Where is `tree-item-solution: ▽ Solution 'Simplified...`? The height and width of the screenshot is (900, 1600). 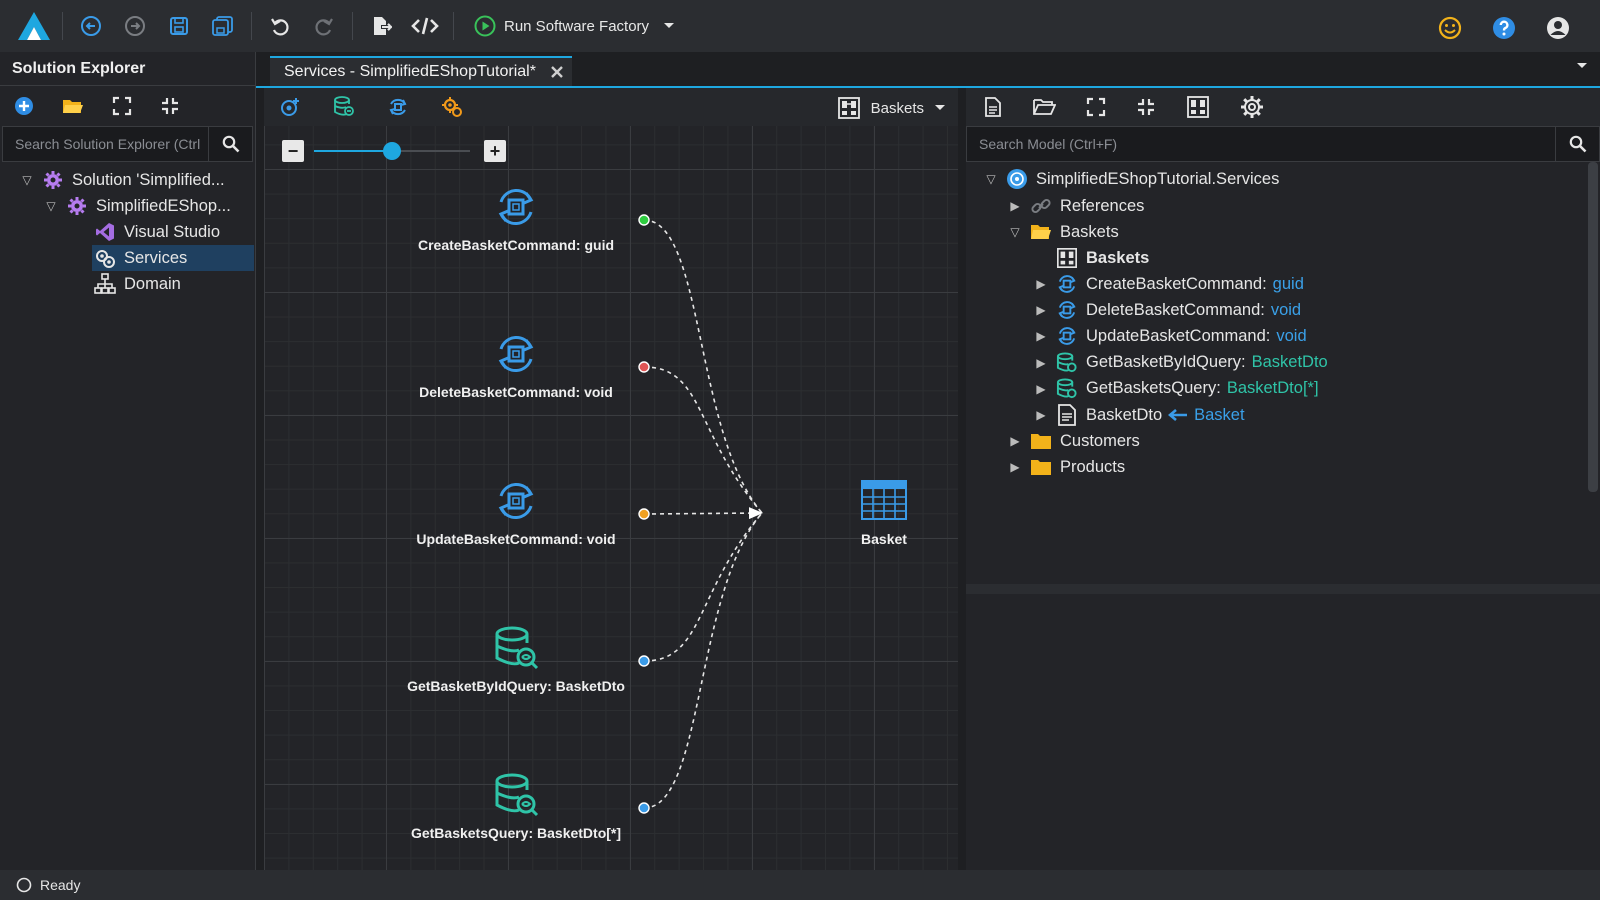 tree-item-solution: ▽ Solution 'Simplified... is located at coordinates (121, 180).